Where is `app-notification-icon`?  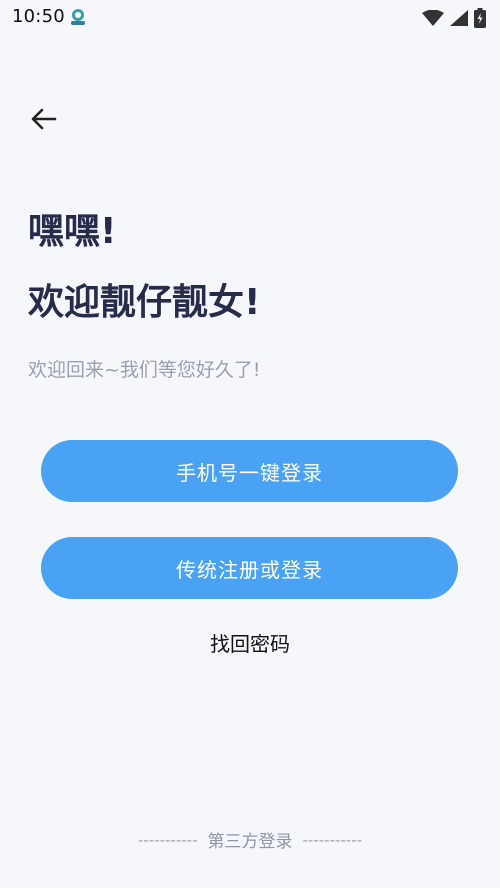 app-notification-icon is located at coordinates (78, 17).